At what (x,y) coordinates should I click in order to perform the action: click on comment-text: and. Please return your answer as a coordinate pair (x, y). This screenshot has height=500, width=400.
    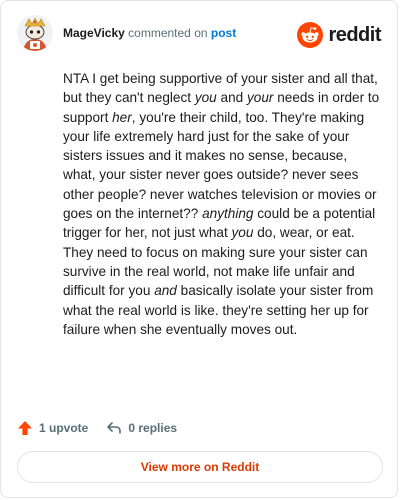
    Looking at the image, I should click on (231, 98).